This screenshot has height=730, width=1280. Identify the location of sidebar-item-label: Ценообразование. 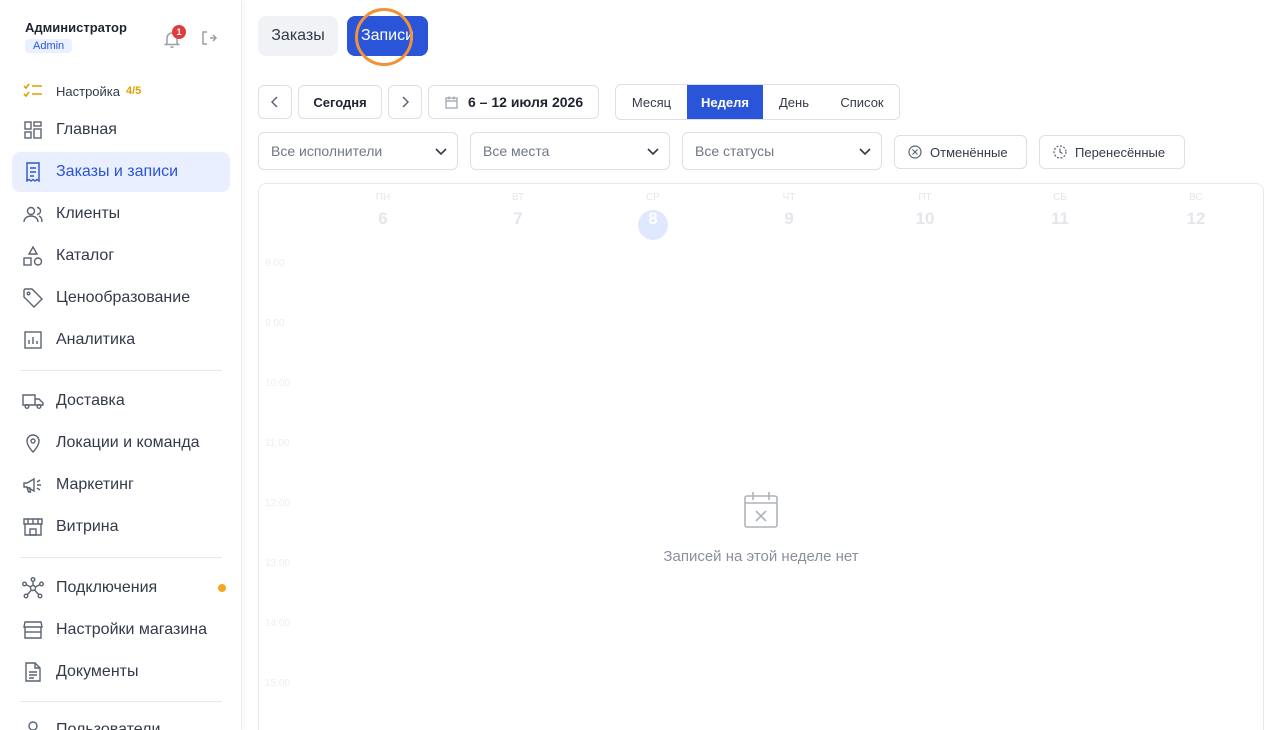
(123, 297).